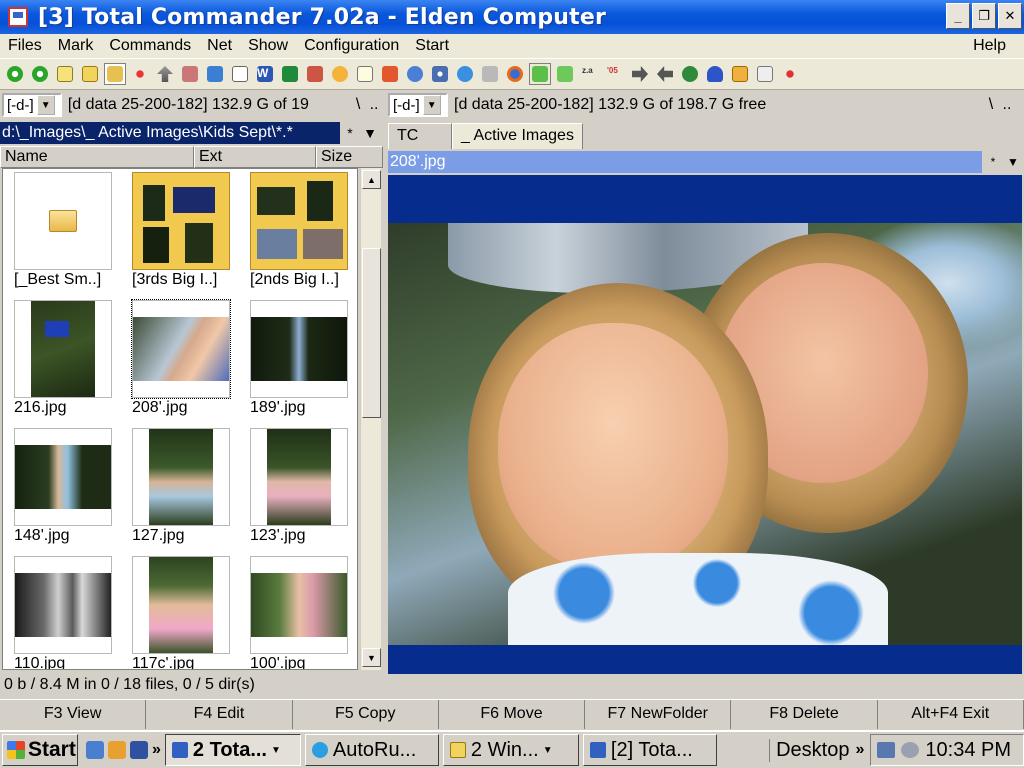 This screenshot has width=1024, height=768. I want to click on globe-icon, so click(690, 74).